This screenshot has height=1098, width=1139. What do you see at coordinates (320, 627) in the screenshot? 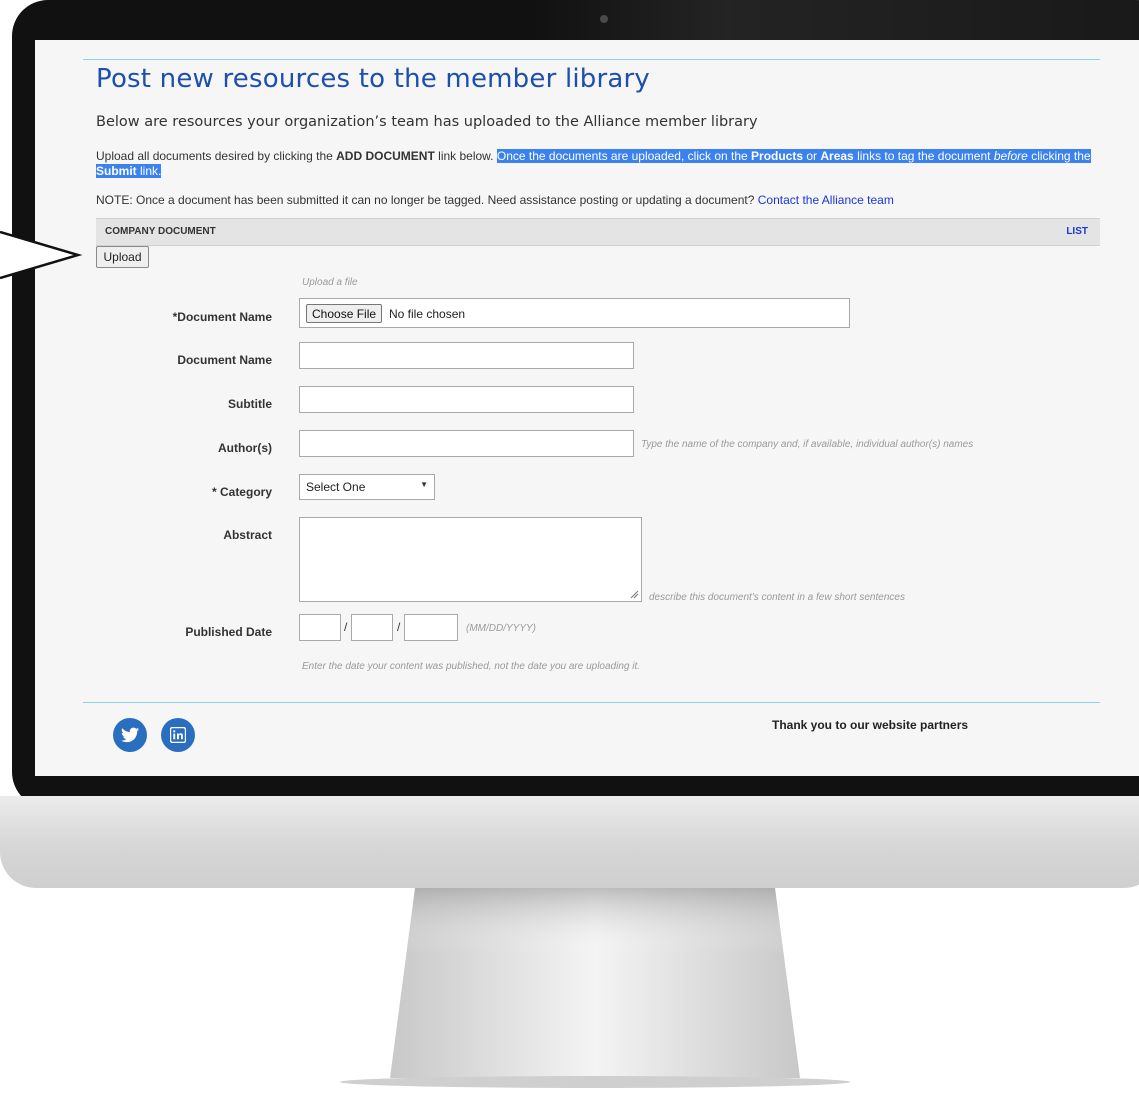
I see `date-month-input` at bounding box center [320, 627].